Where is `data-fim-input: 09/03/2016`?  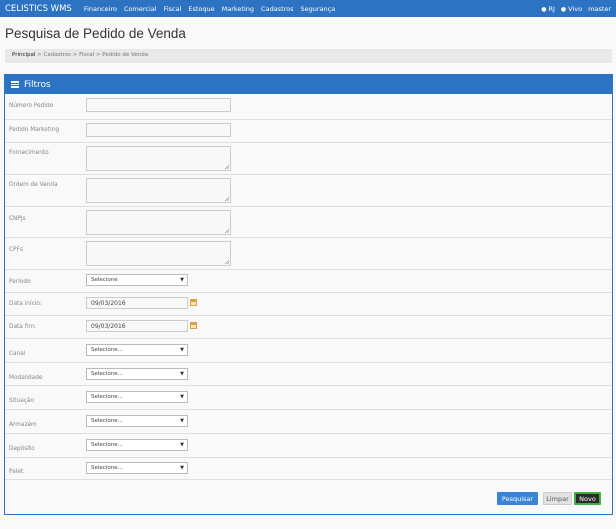
data-fim-input: 09/03/2016 is located at coordinates (137, 326).